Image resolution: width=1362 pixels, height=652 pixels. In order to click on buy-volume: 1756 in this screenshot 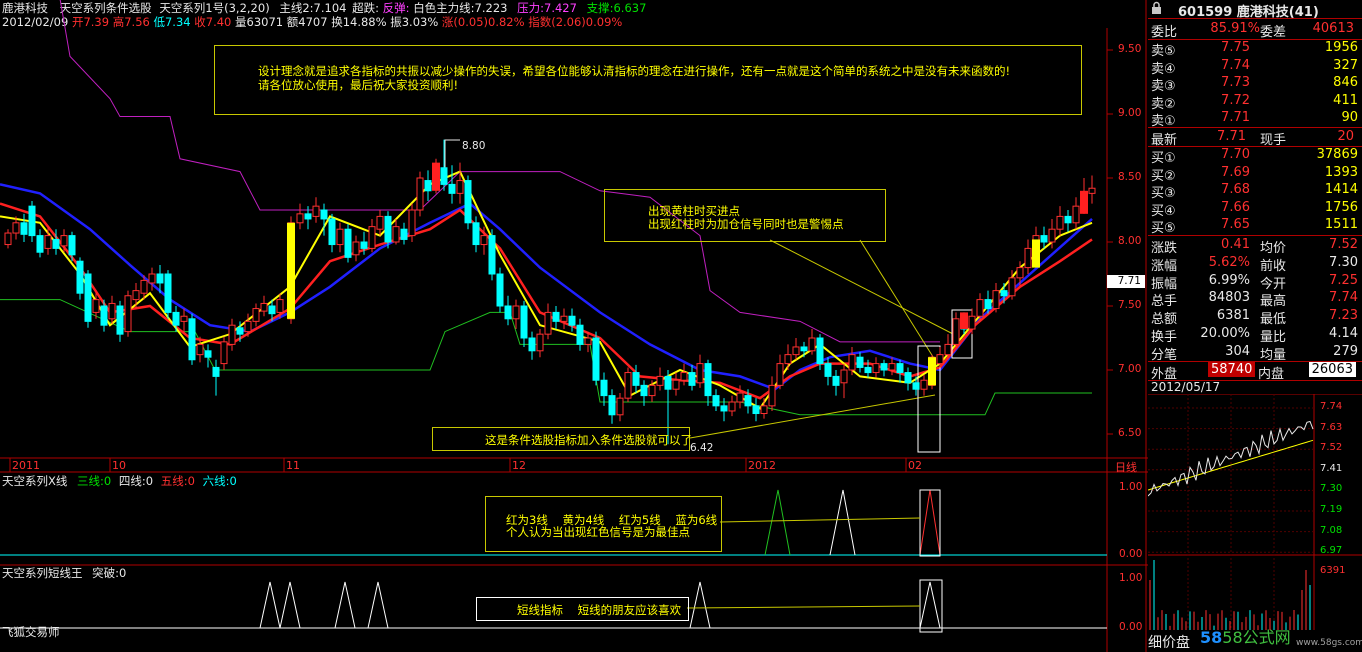, I will do `click(1341, 207)`.